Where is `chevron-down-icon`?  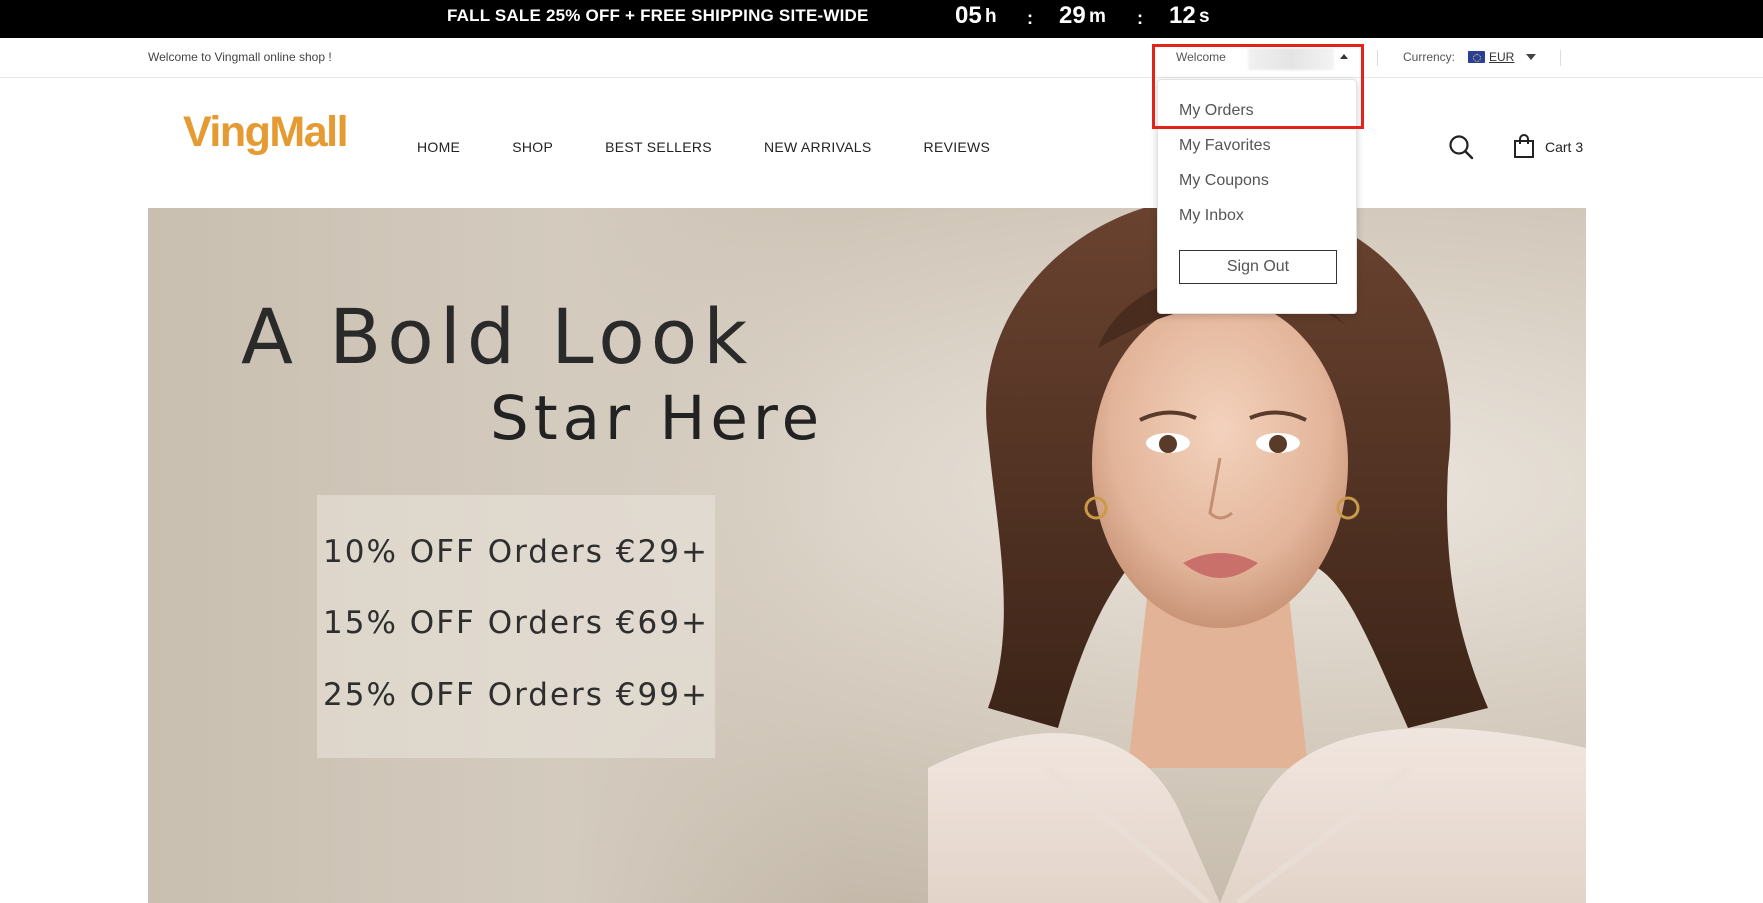 chevron-down-icon is located at coordinates (1531, 57).